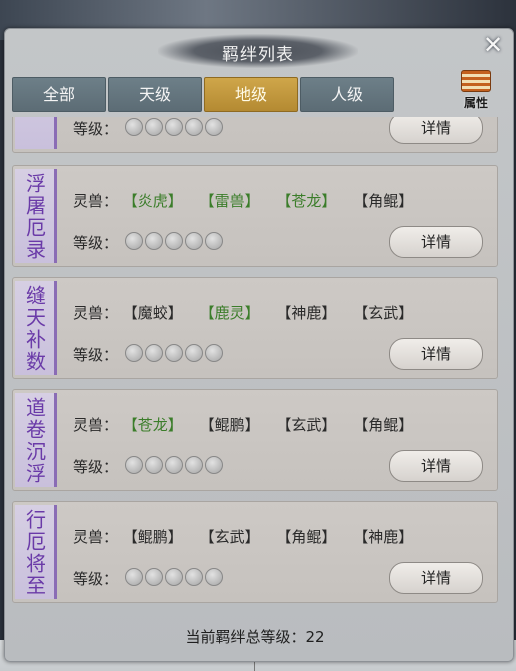 The image size is (516, 671). I want to click on tab-earth: 地级, so click(251, 94).